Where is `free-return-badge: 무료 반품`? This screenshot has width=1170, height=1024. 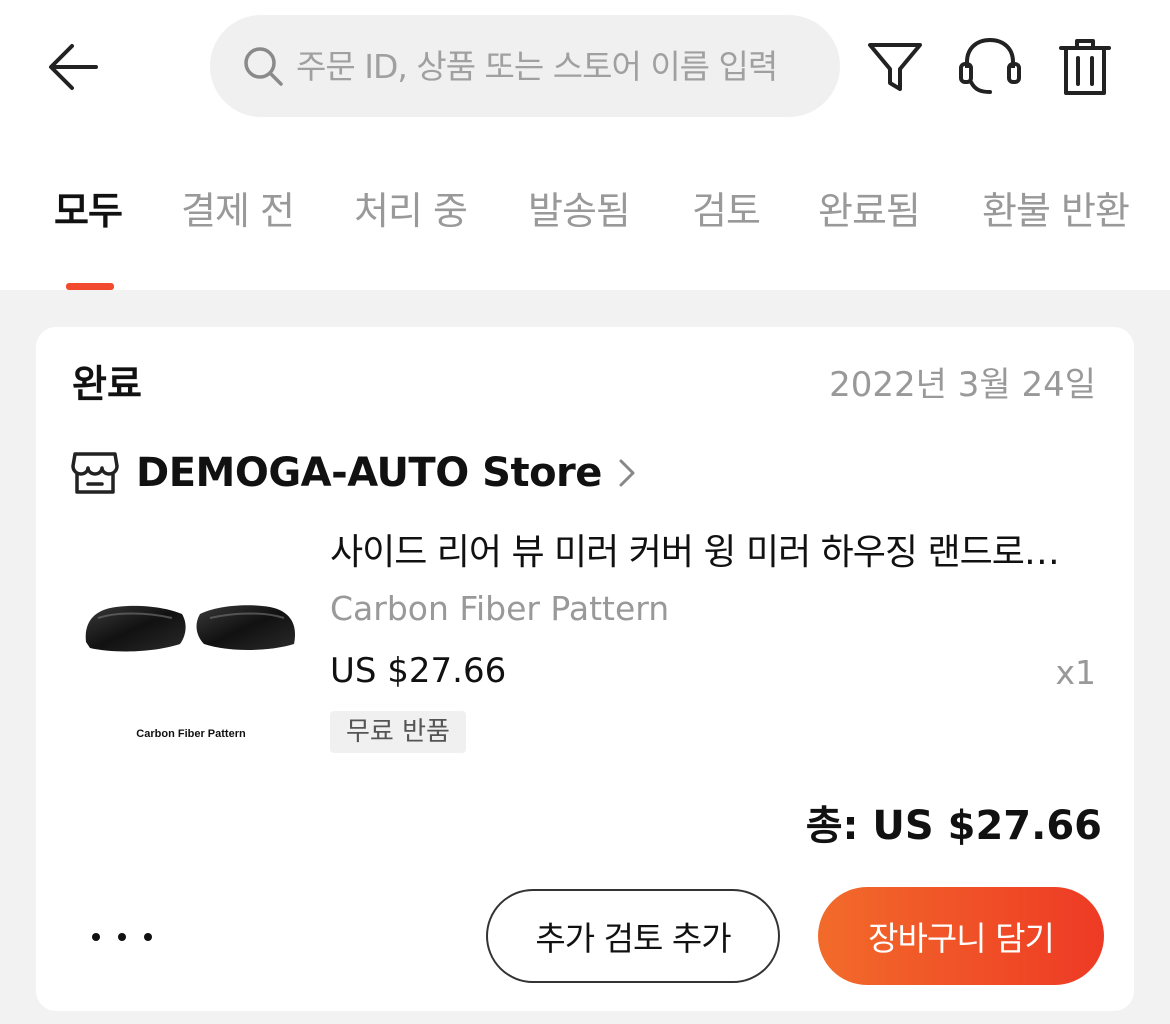
free-return-badge: 무료 반품 is located at coordinates (398, 732).